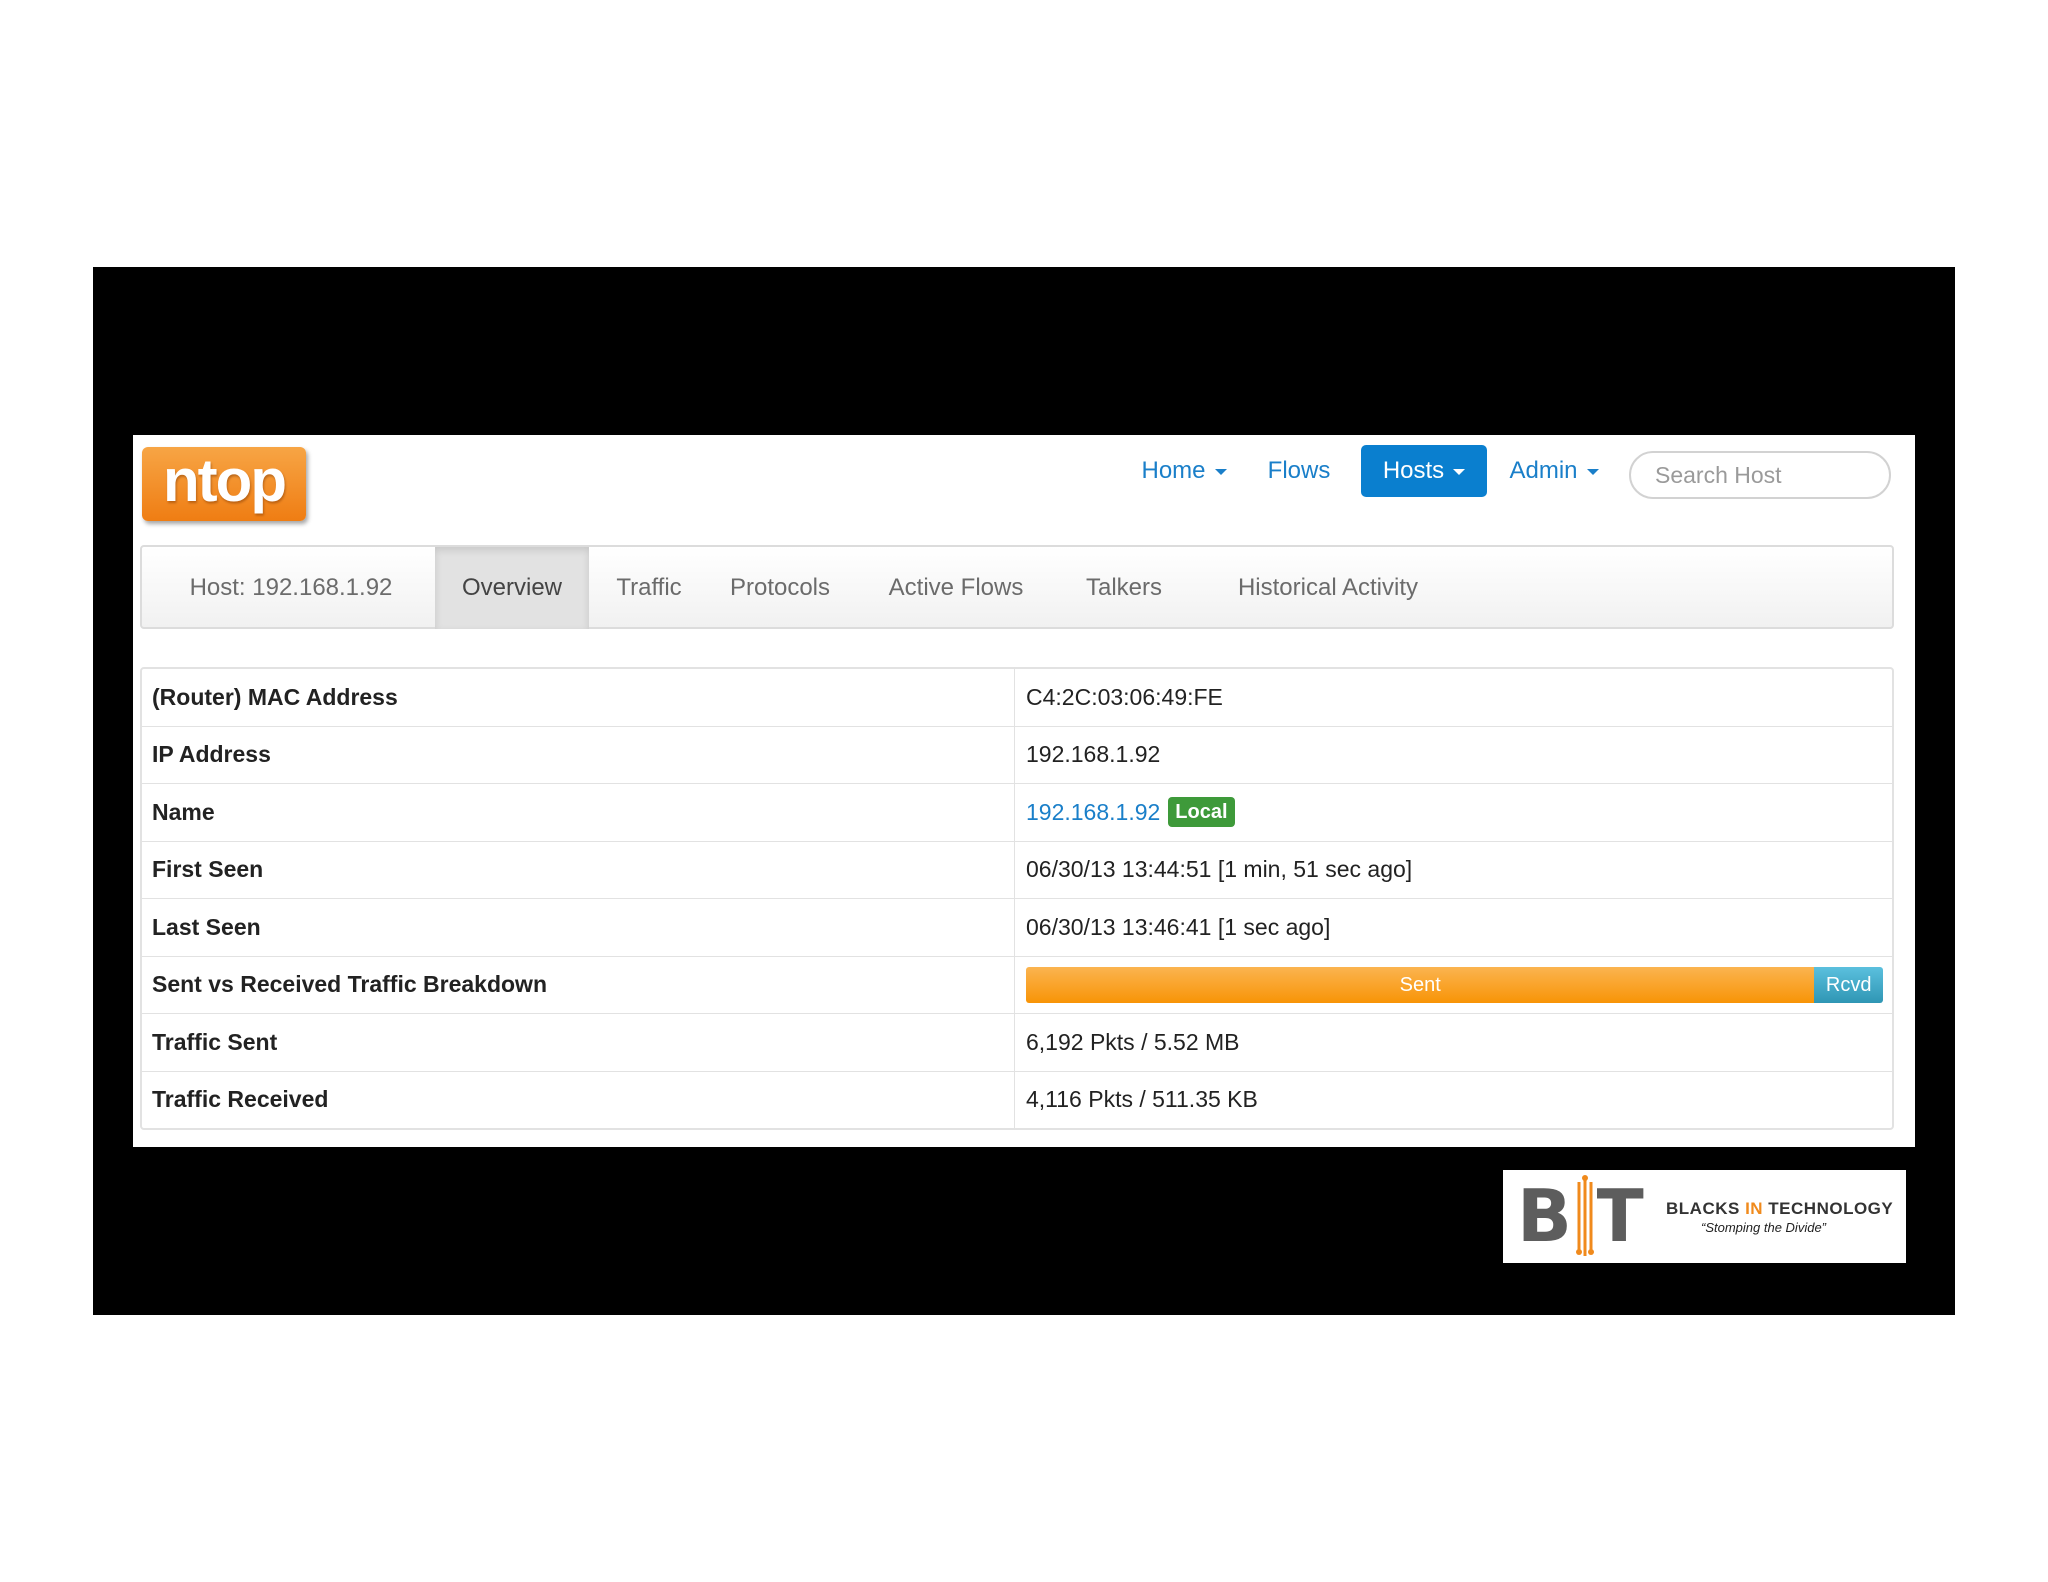 The width and height of the screenshot is (2048, 1582). Describe the element at coordinates (1585, 1215) in the screenshot. I see `circuit-icon` at that location.